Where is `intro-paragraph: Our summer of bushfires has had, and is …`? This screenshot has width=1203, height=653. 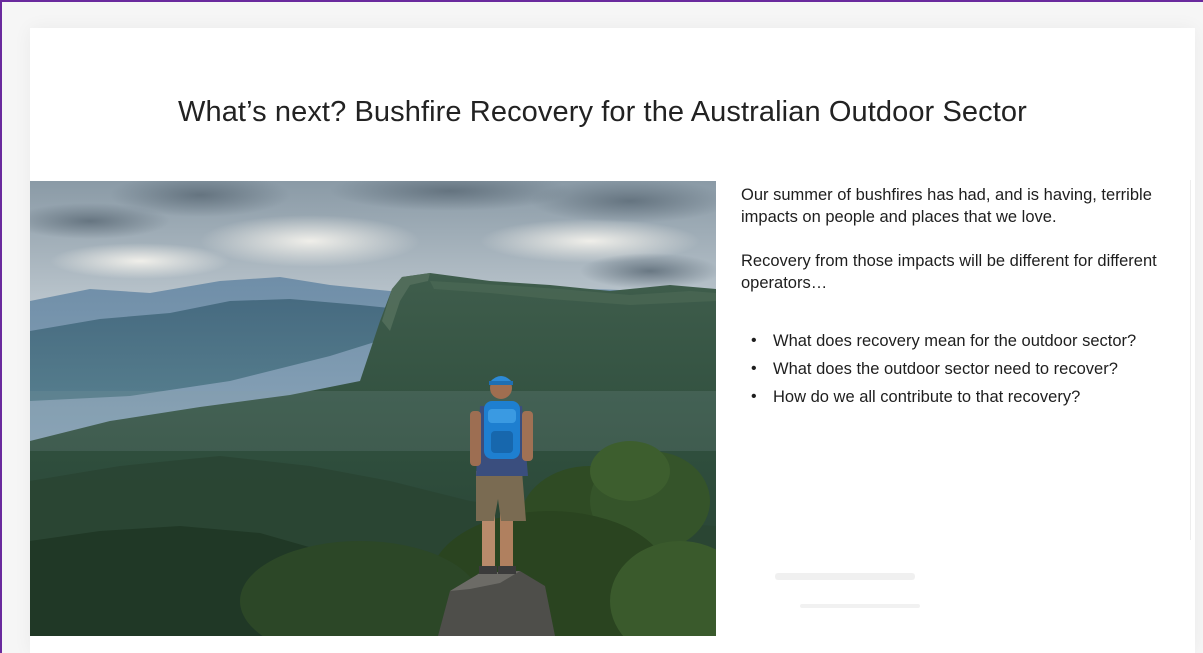 intro-paragraph: Our summer of bushfires has had, and is … is located at coordinates (946, 206).